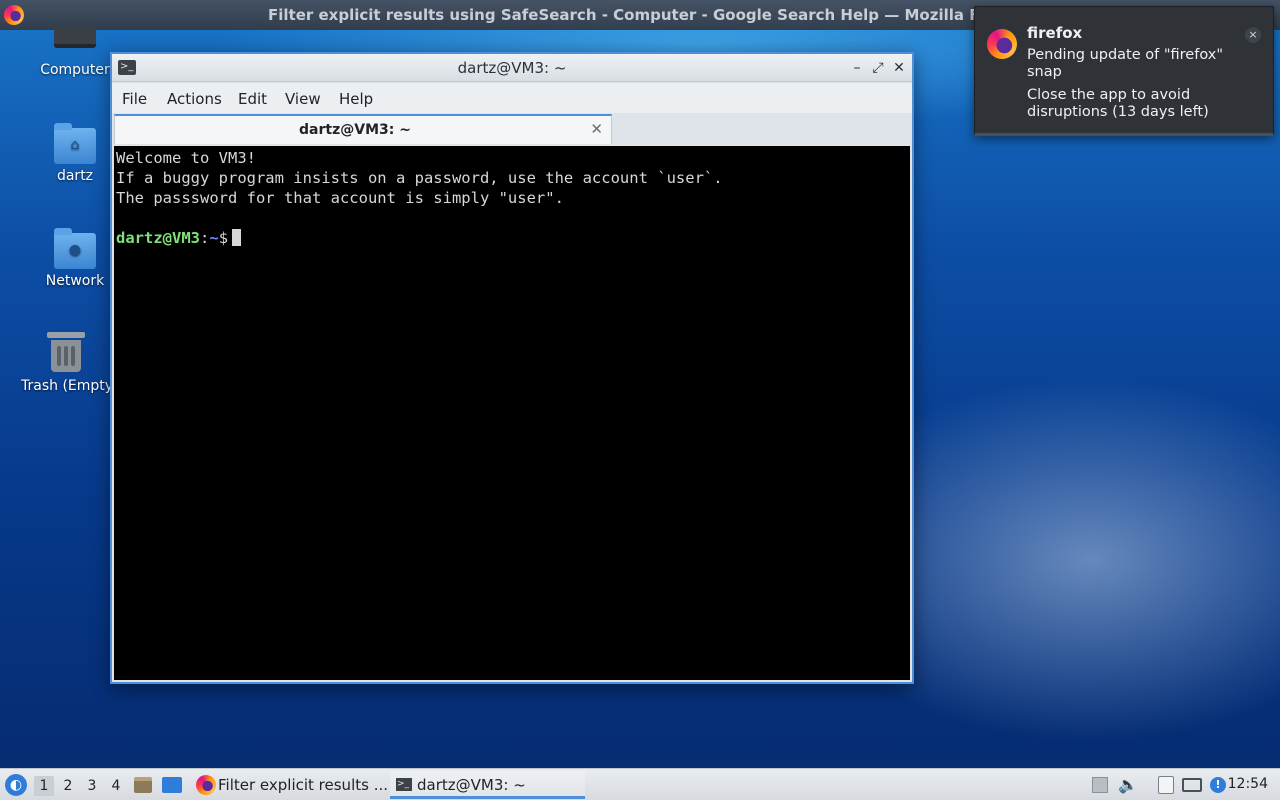  Describe the element at coordinates (75, 176) in the screenshot. I see `desktop-icon-label: dartz` at that location.